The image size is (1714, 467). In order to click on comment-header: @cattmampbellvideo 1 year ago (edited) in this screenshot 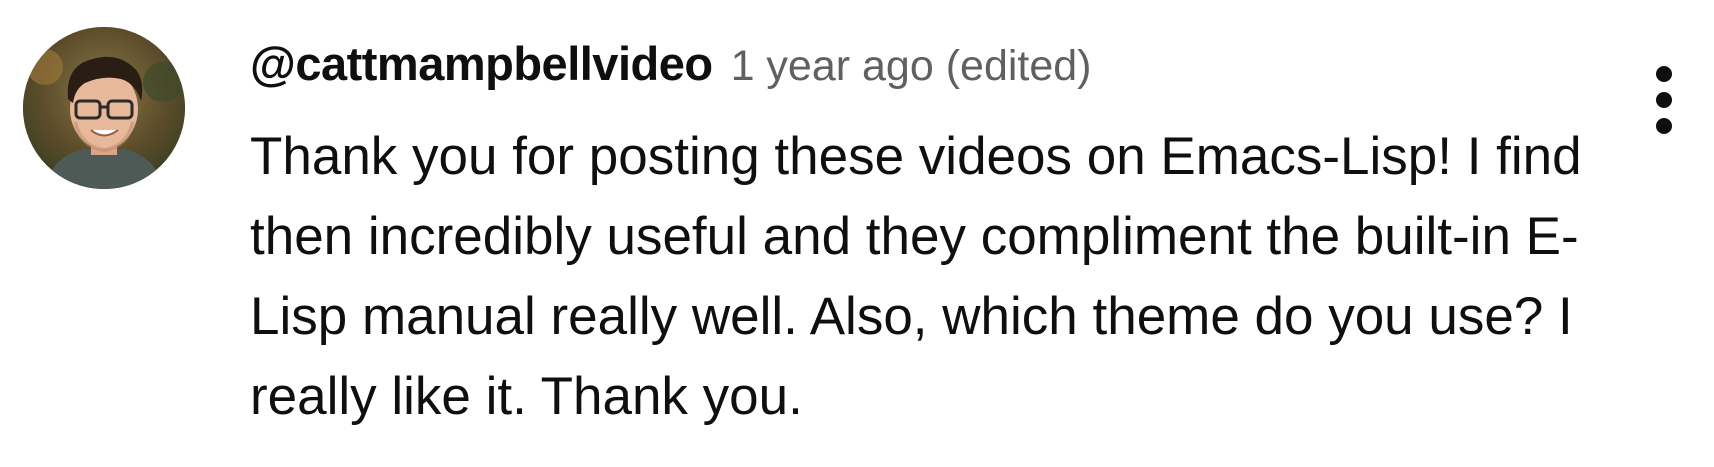, I will do `click(671, 66)`.